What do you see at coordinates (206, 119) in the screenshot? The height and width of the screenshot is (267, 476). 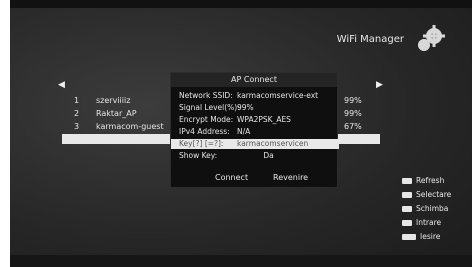 I see `encrypt-label: Encrypt Mode:` at bounding box center [206, 119].